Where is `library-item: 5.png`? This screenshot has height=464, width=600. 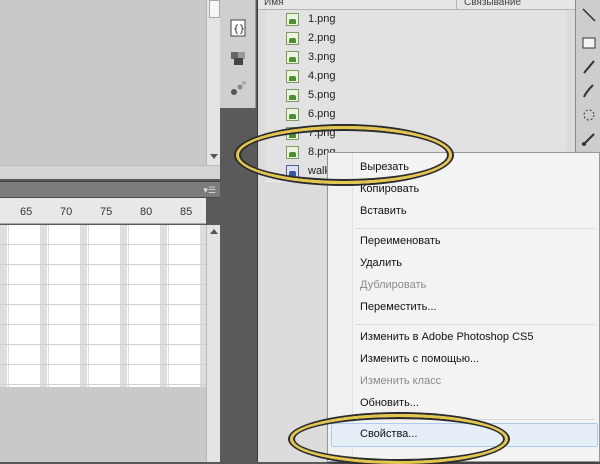
library-item: 5.png is located at coordinates (416, 96).